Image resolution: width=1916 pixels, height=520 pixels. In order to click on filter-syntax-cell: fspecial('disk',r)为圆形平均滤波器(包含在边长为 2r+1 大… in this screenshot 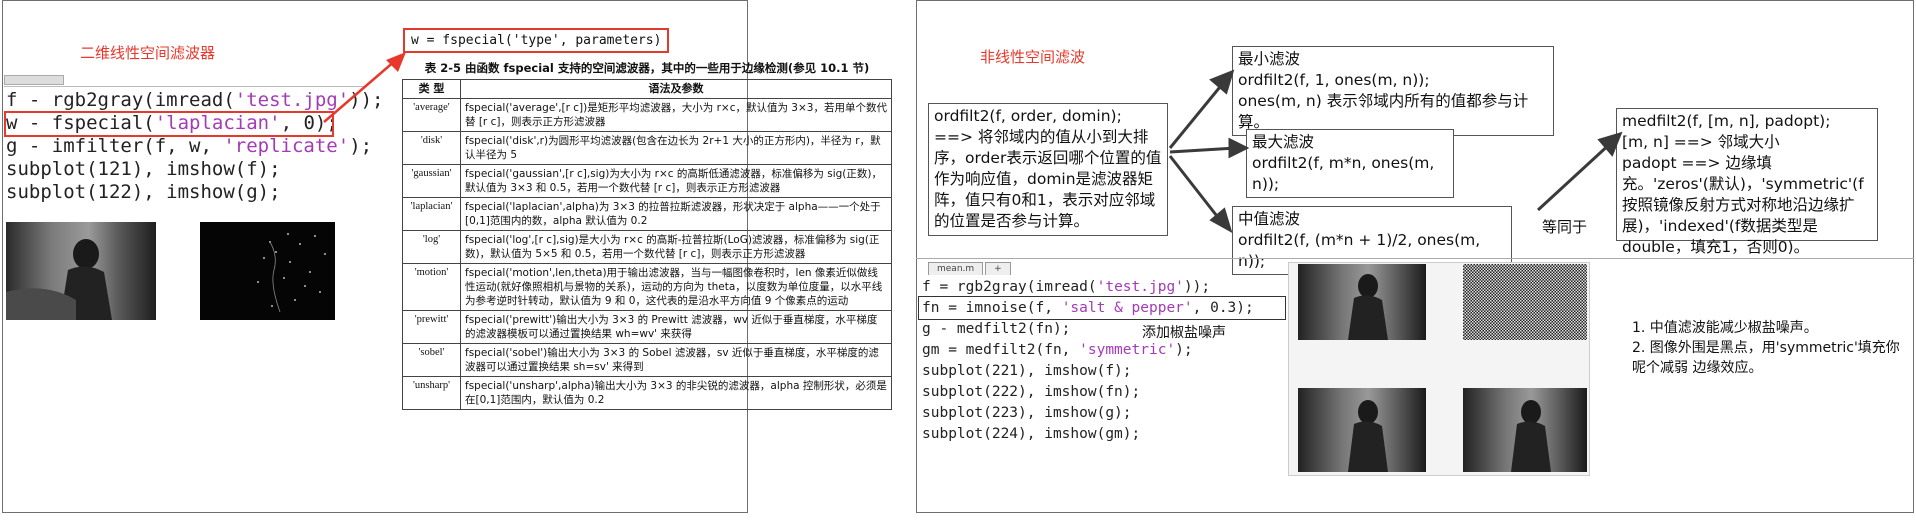, I will do `click(676, 148)`.